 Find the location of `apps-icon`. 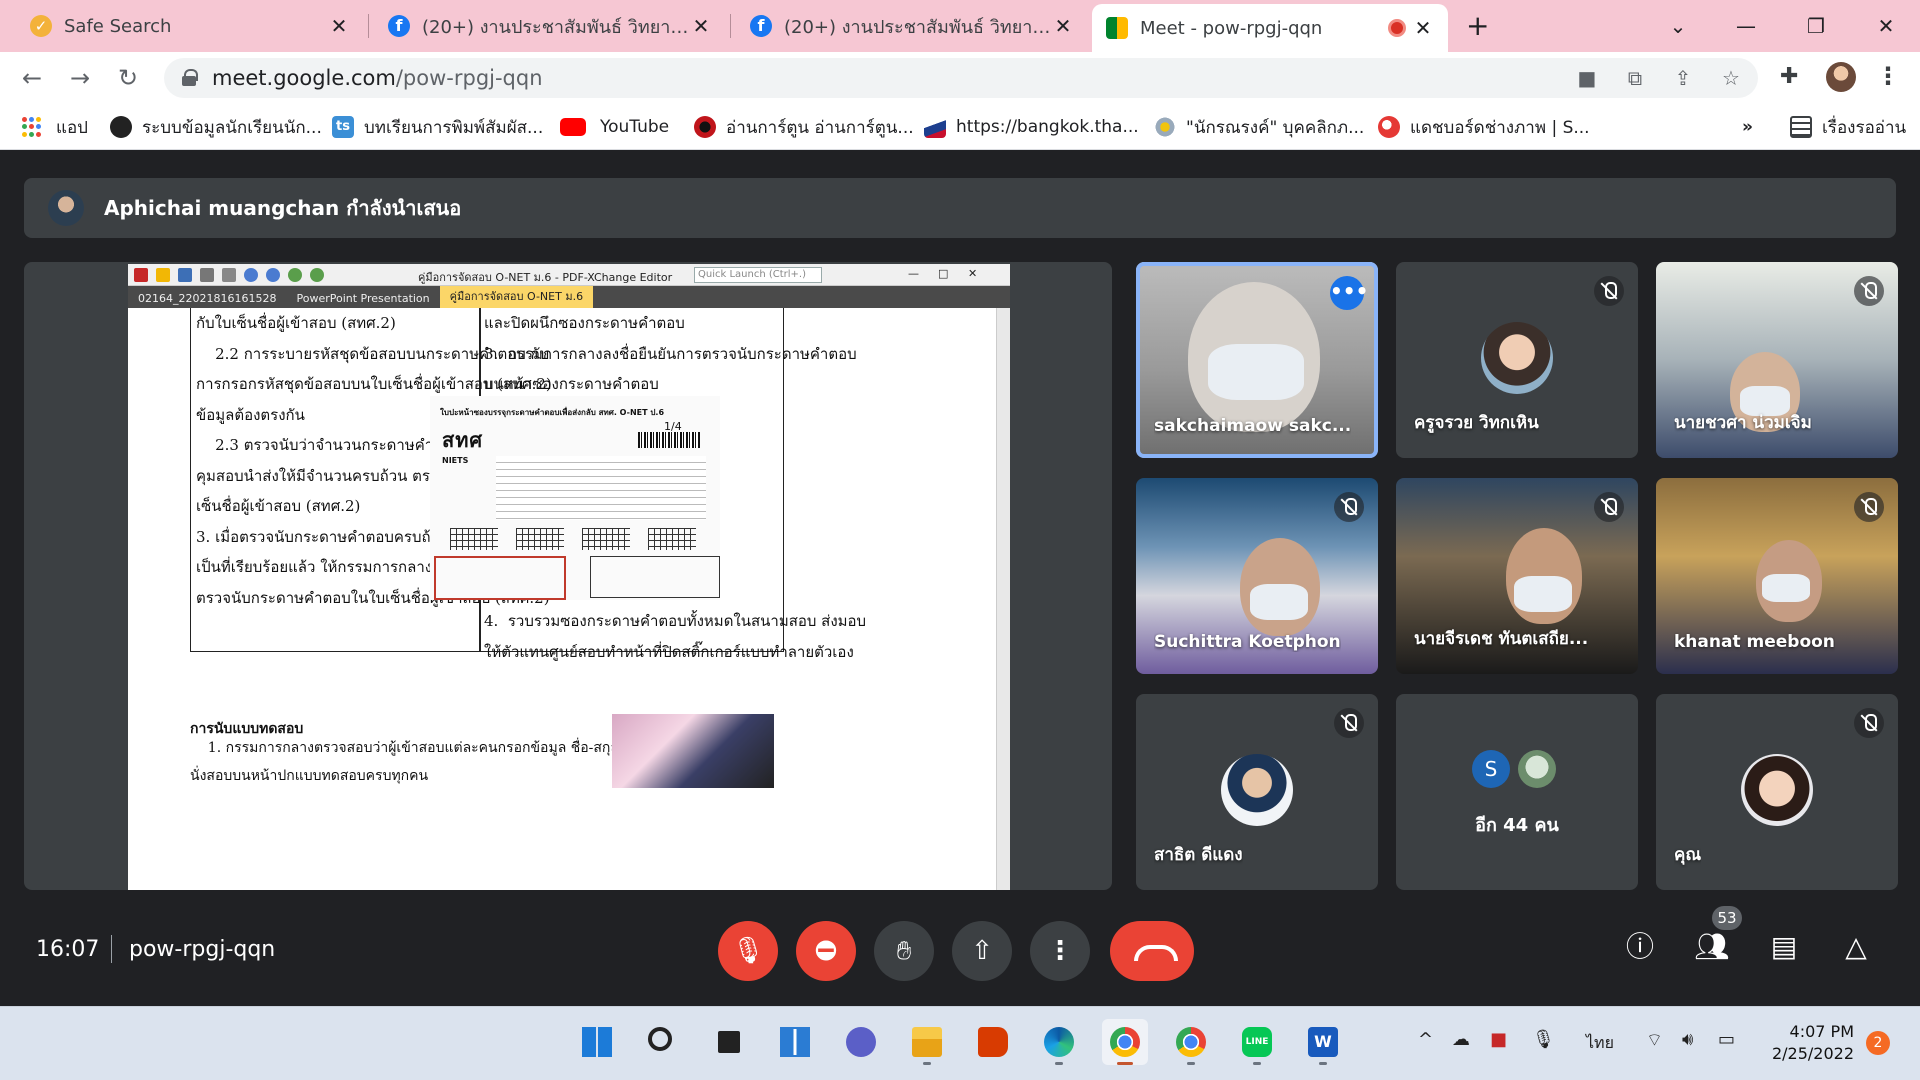

apps-icon is located at coordinates (32, 127).